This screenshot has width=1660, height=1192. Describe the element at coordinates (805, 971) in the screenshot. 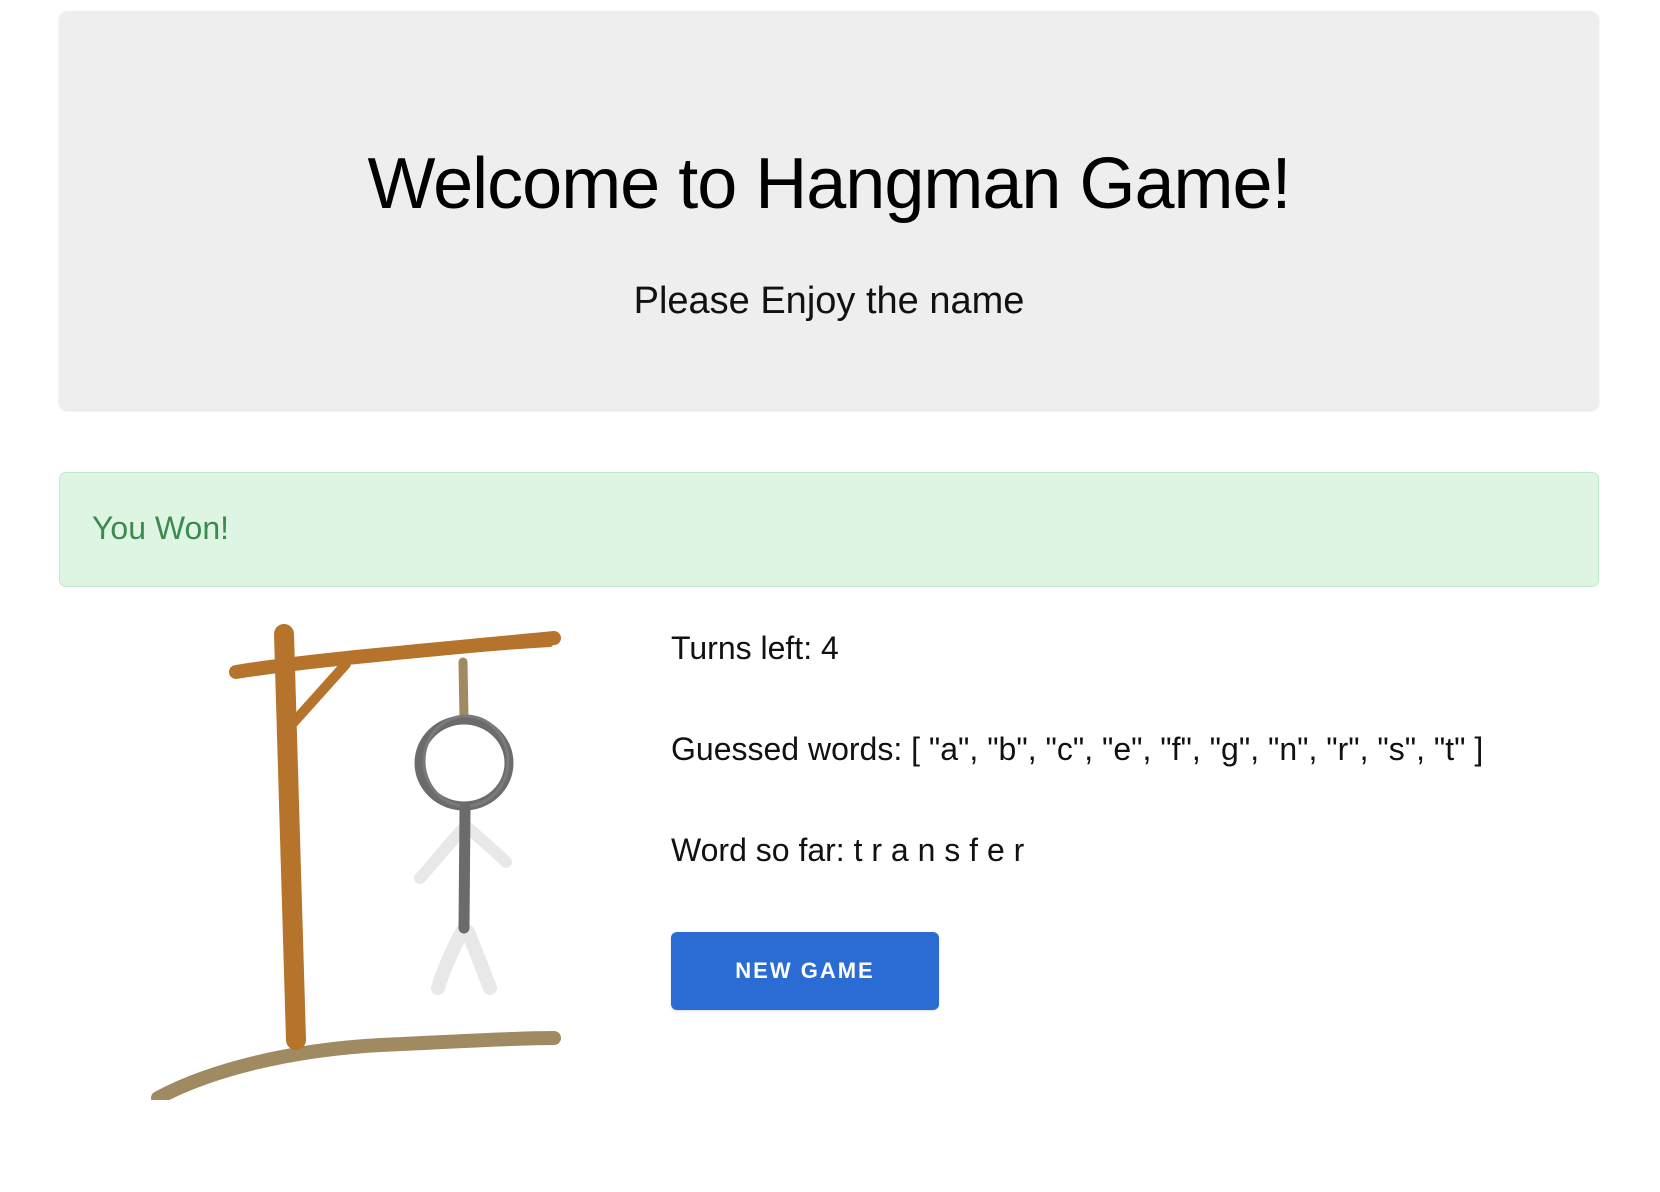

I see `new-game-button: NEW GAME` at that location.